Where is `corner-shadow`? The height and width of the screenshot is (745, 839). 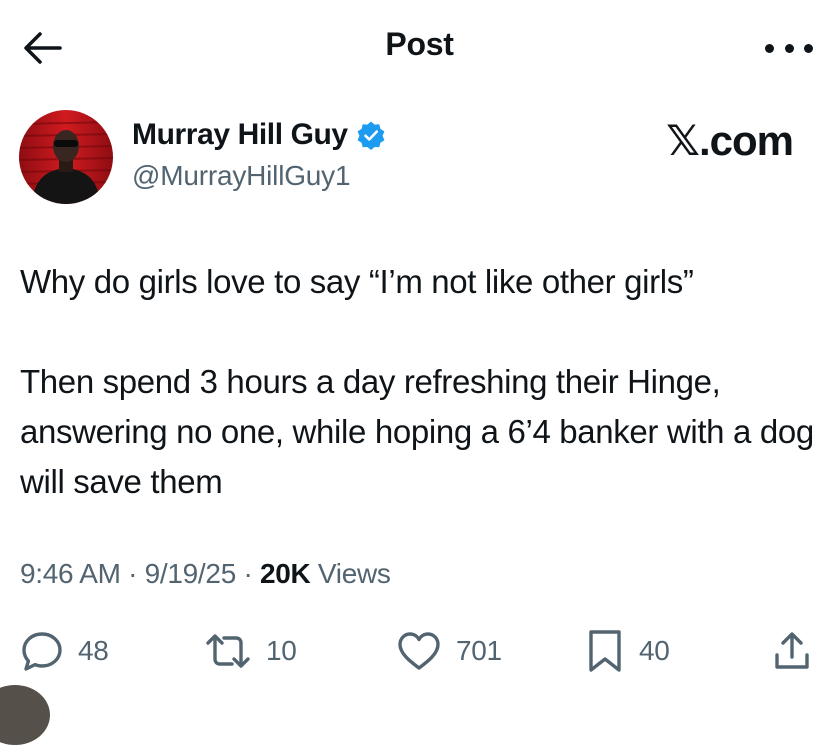 corner-shadow is located at coordinates (25, 715).